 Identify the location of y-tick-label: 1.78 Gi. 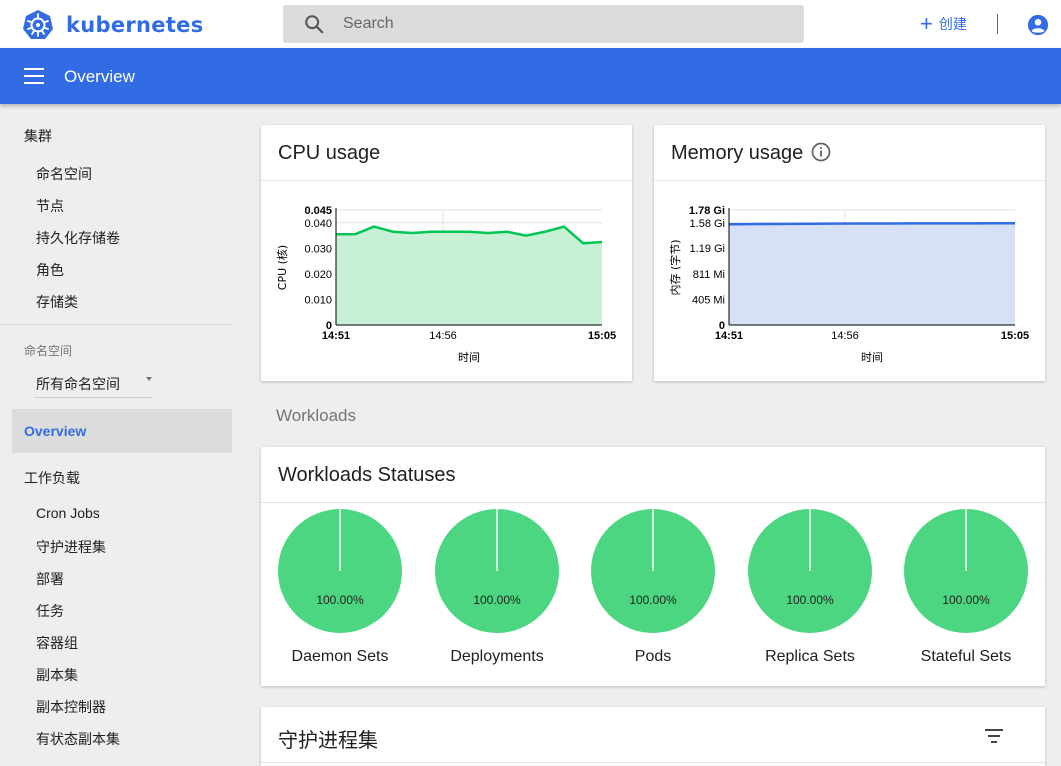
(707, 211).